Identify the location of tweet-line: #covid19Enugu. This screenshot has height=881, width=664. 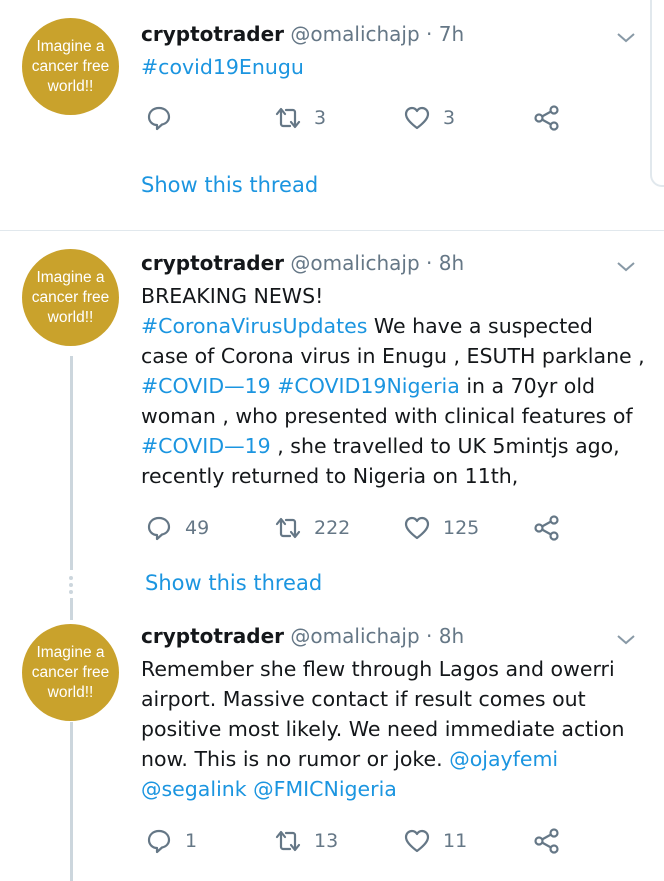
(396, 67).